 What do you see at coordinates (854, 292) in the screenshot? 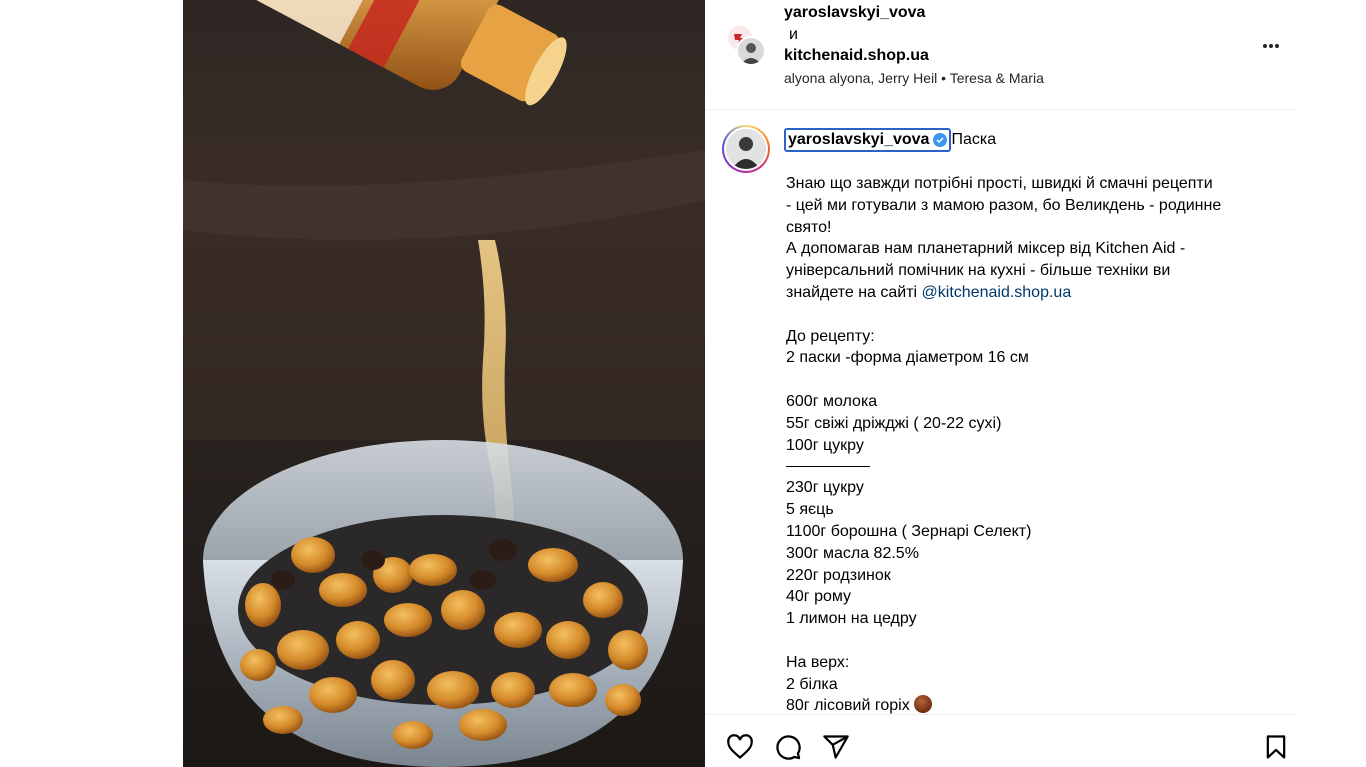
I see `caption-site-prefix: знайдете на сайті` at bounding box center [854, 292].